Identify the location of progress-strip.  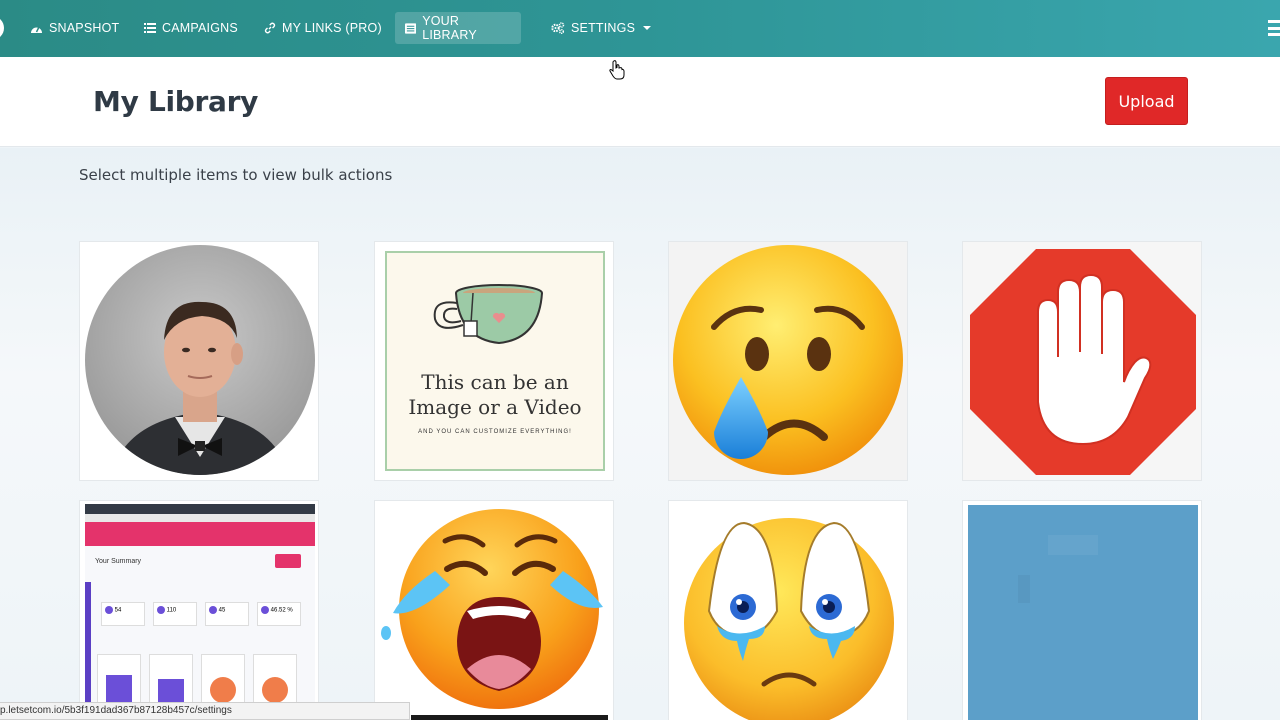
(509, 717).